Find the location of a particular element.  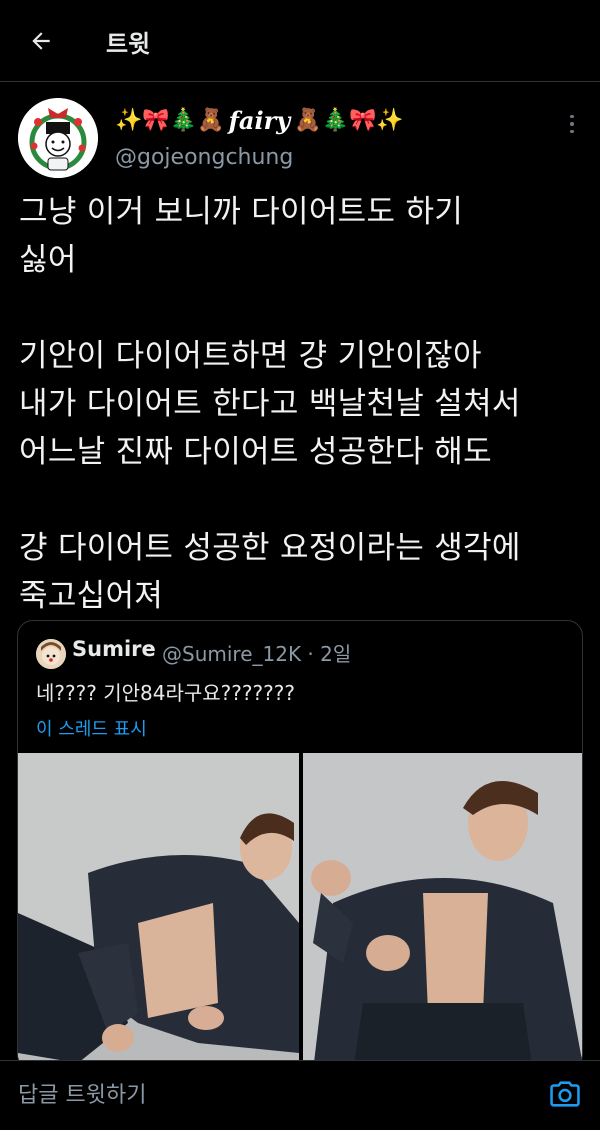

author-handle: @gojeongchung is located at coordinates (204, 157).